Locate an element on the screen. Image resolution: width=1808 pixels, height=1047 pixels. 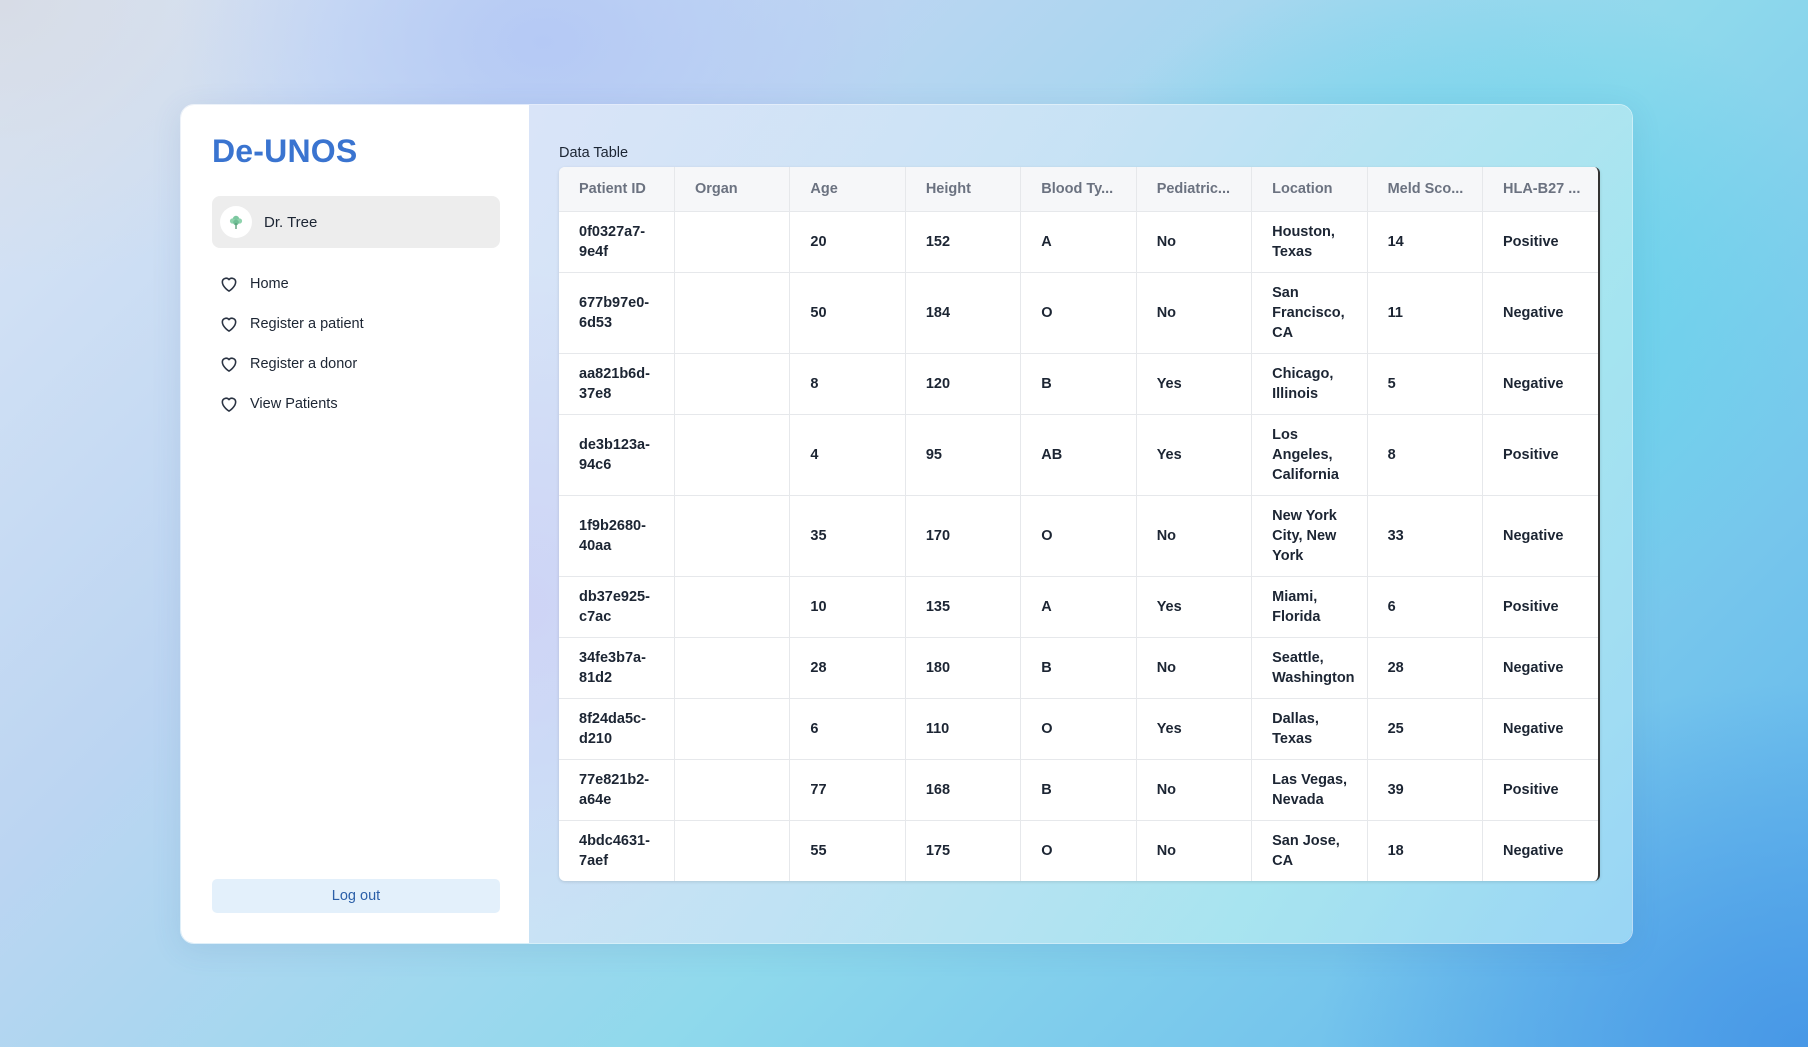
table-cell: 184 is located at coordinates (963, 313).